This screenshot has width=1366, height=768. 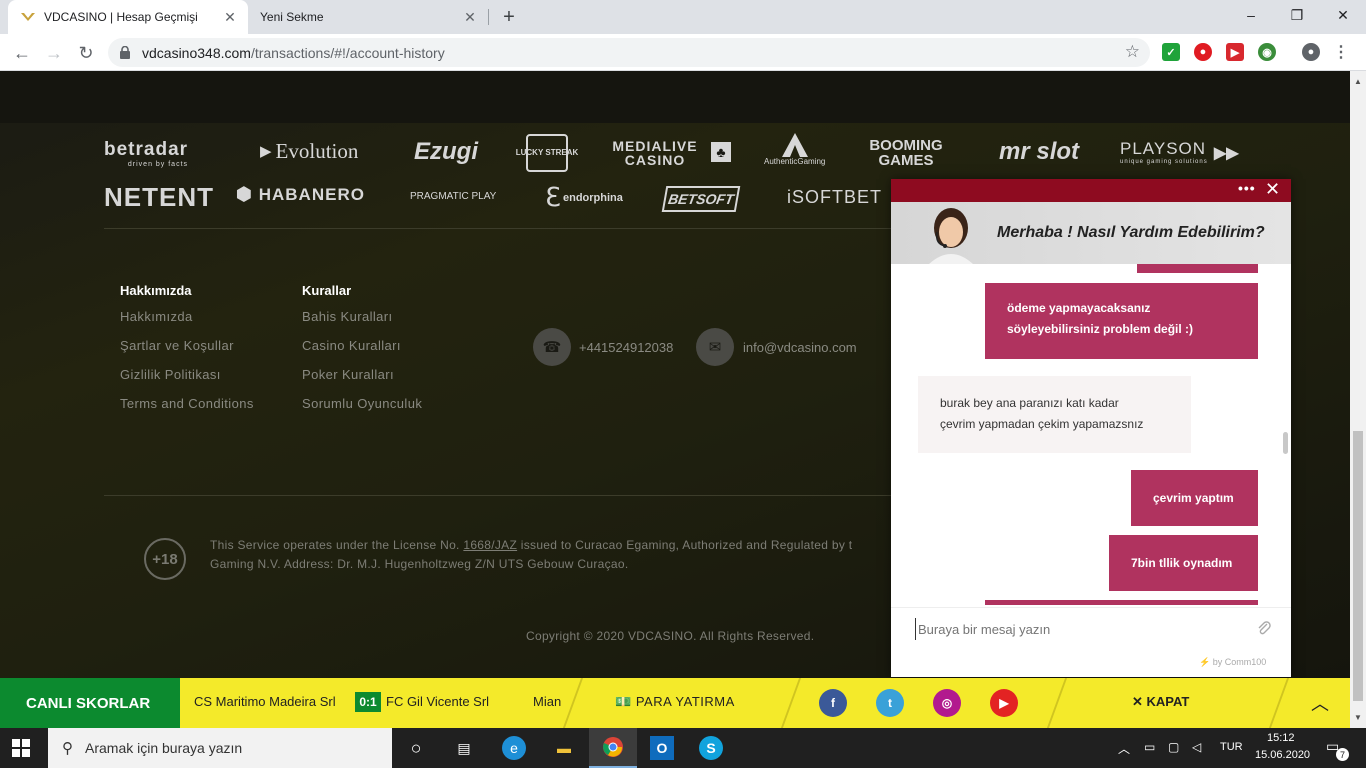 I want to click on skype-icon: S, so click(x=711, y=748).